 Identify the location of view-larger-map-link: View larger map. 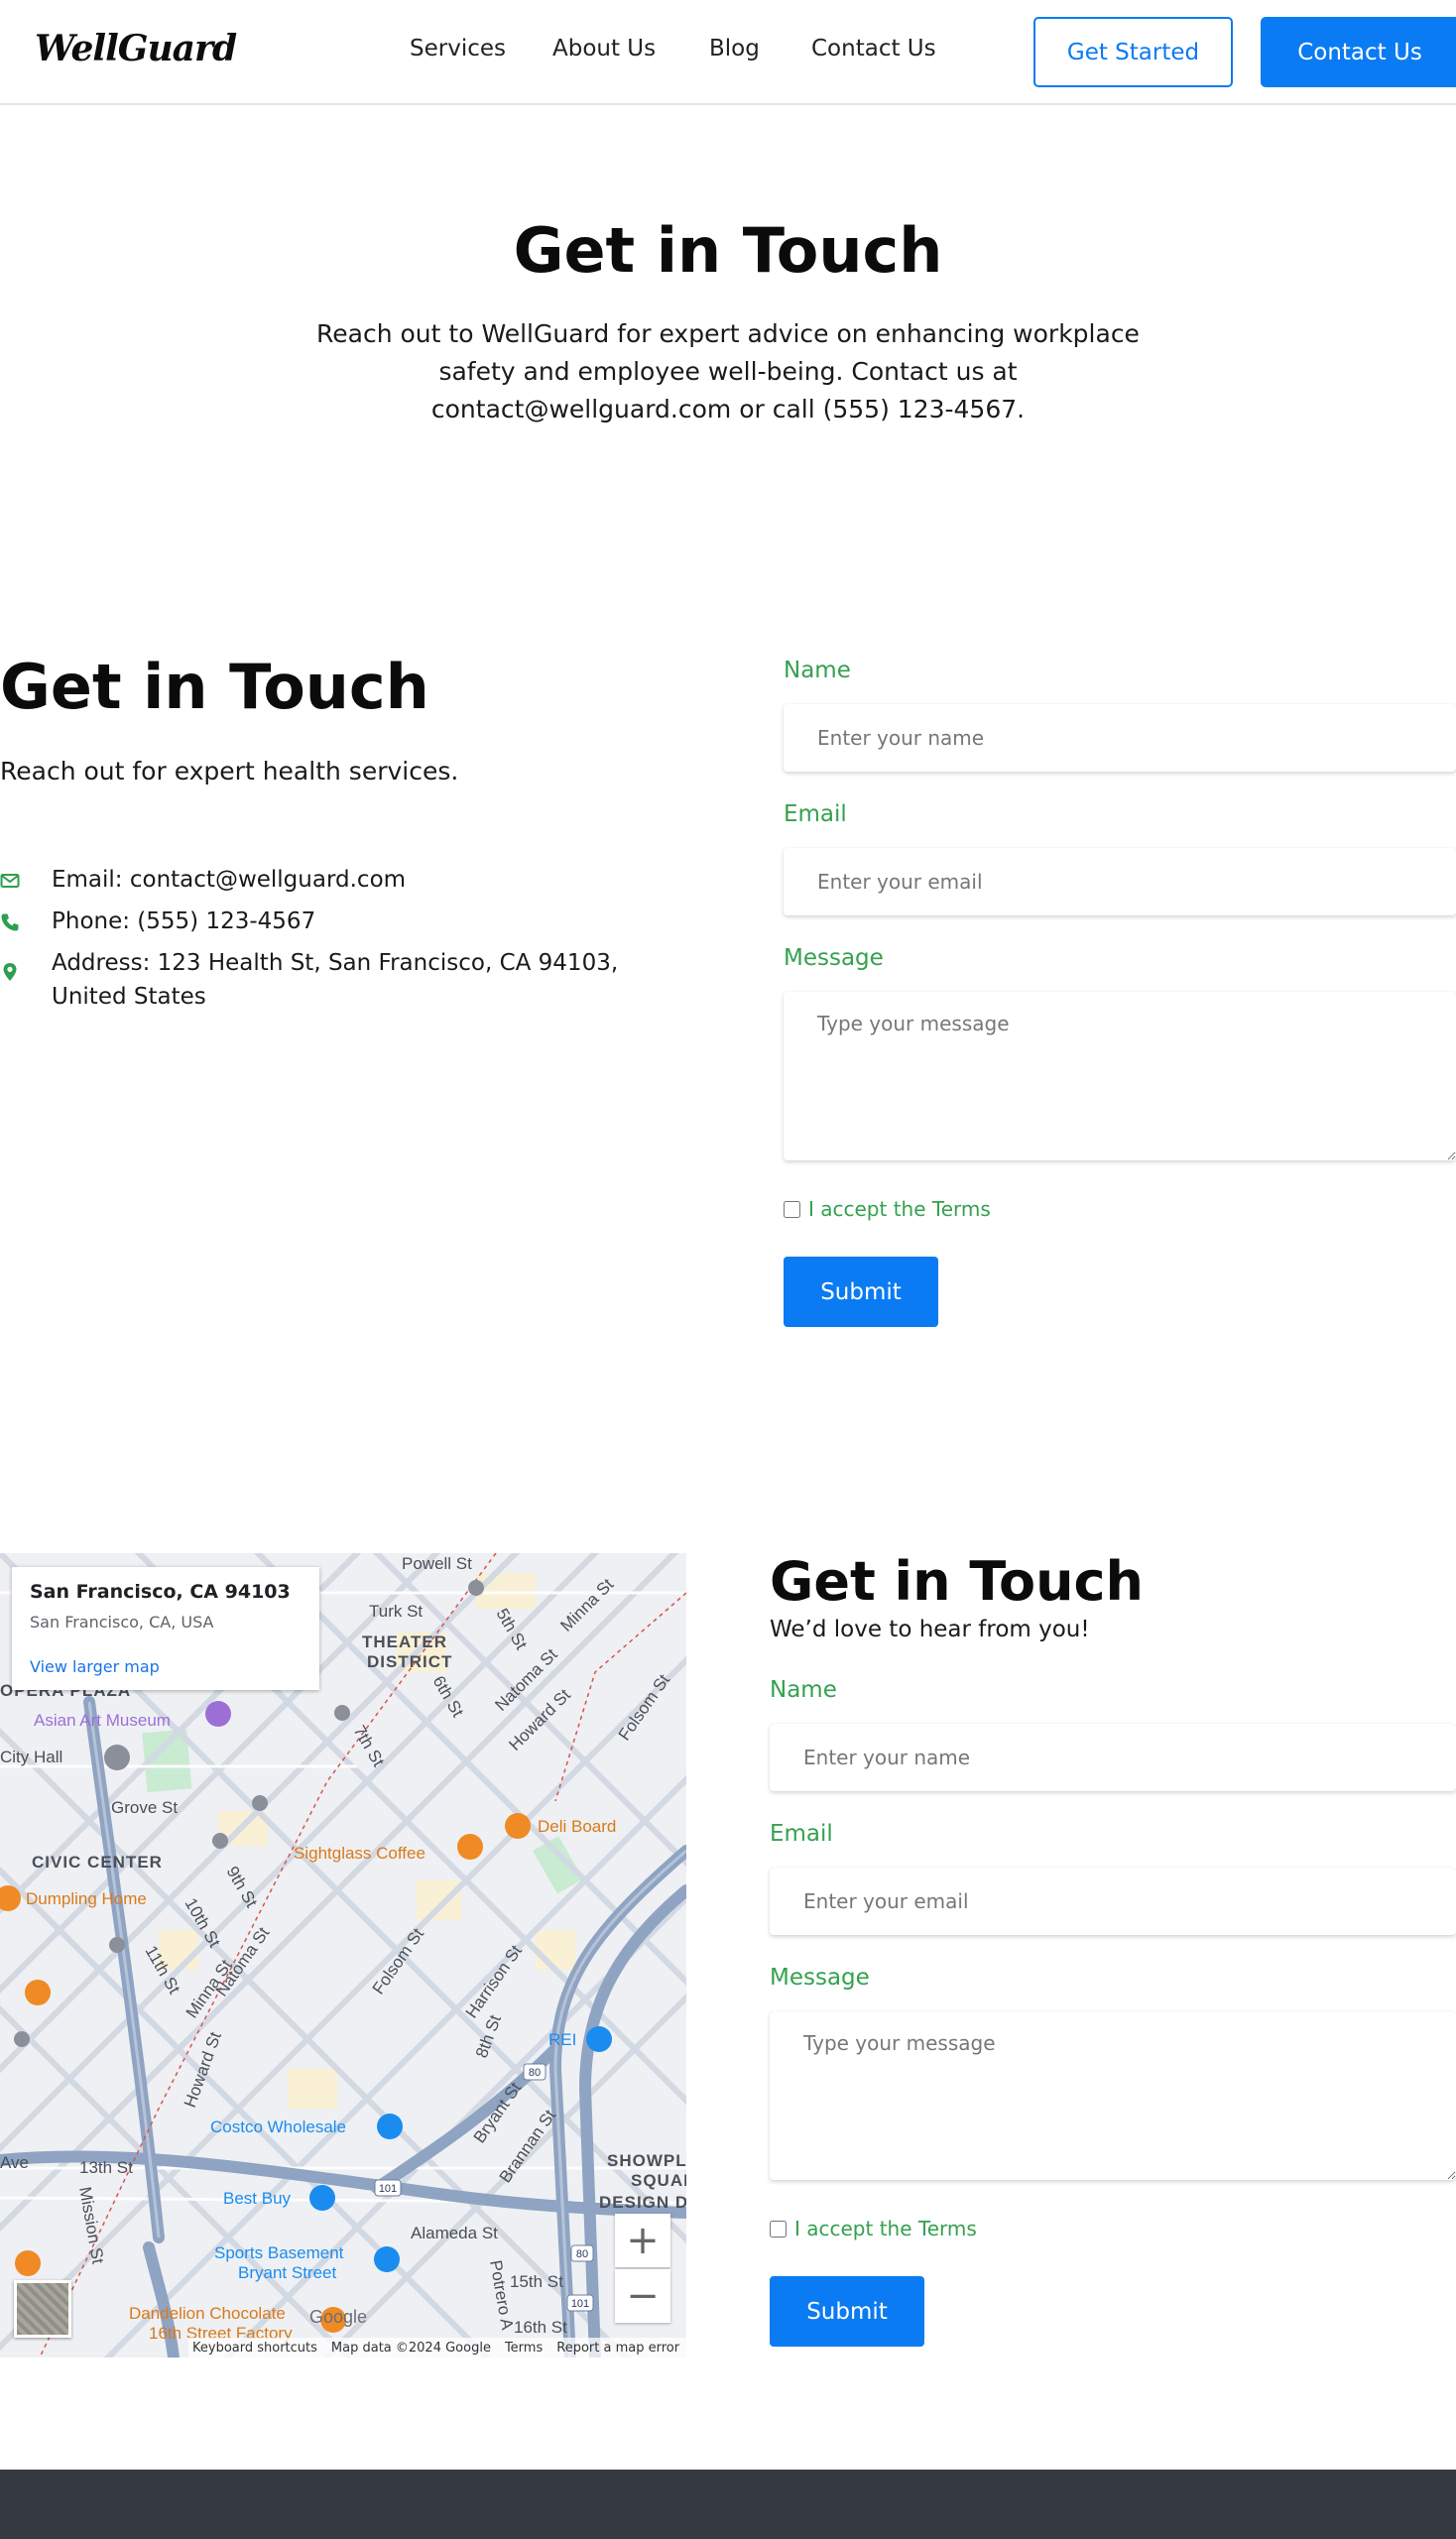
(166, 1667).